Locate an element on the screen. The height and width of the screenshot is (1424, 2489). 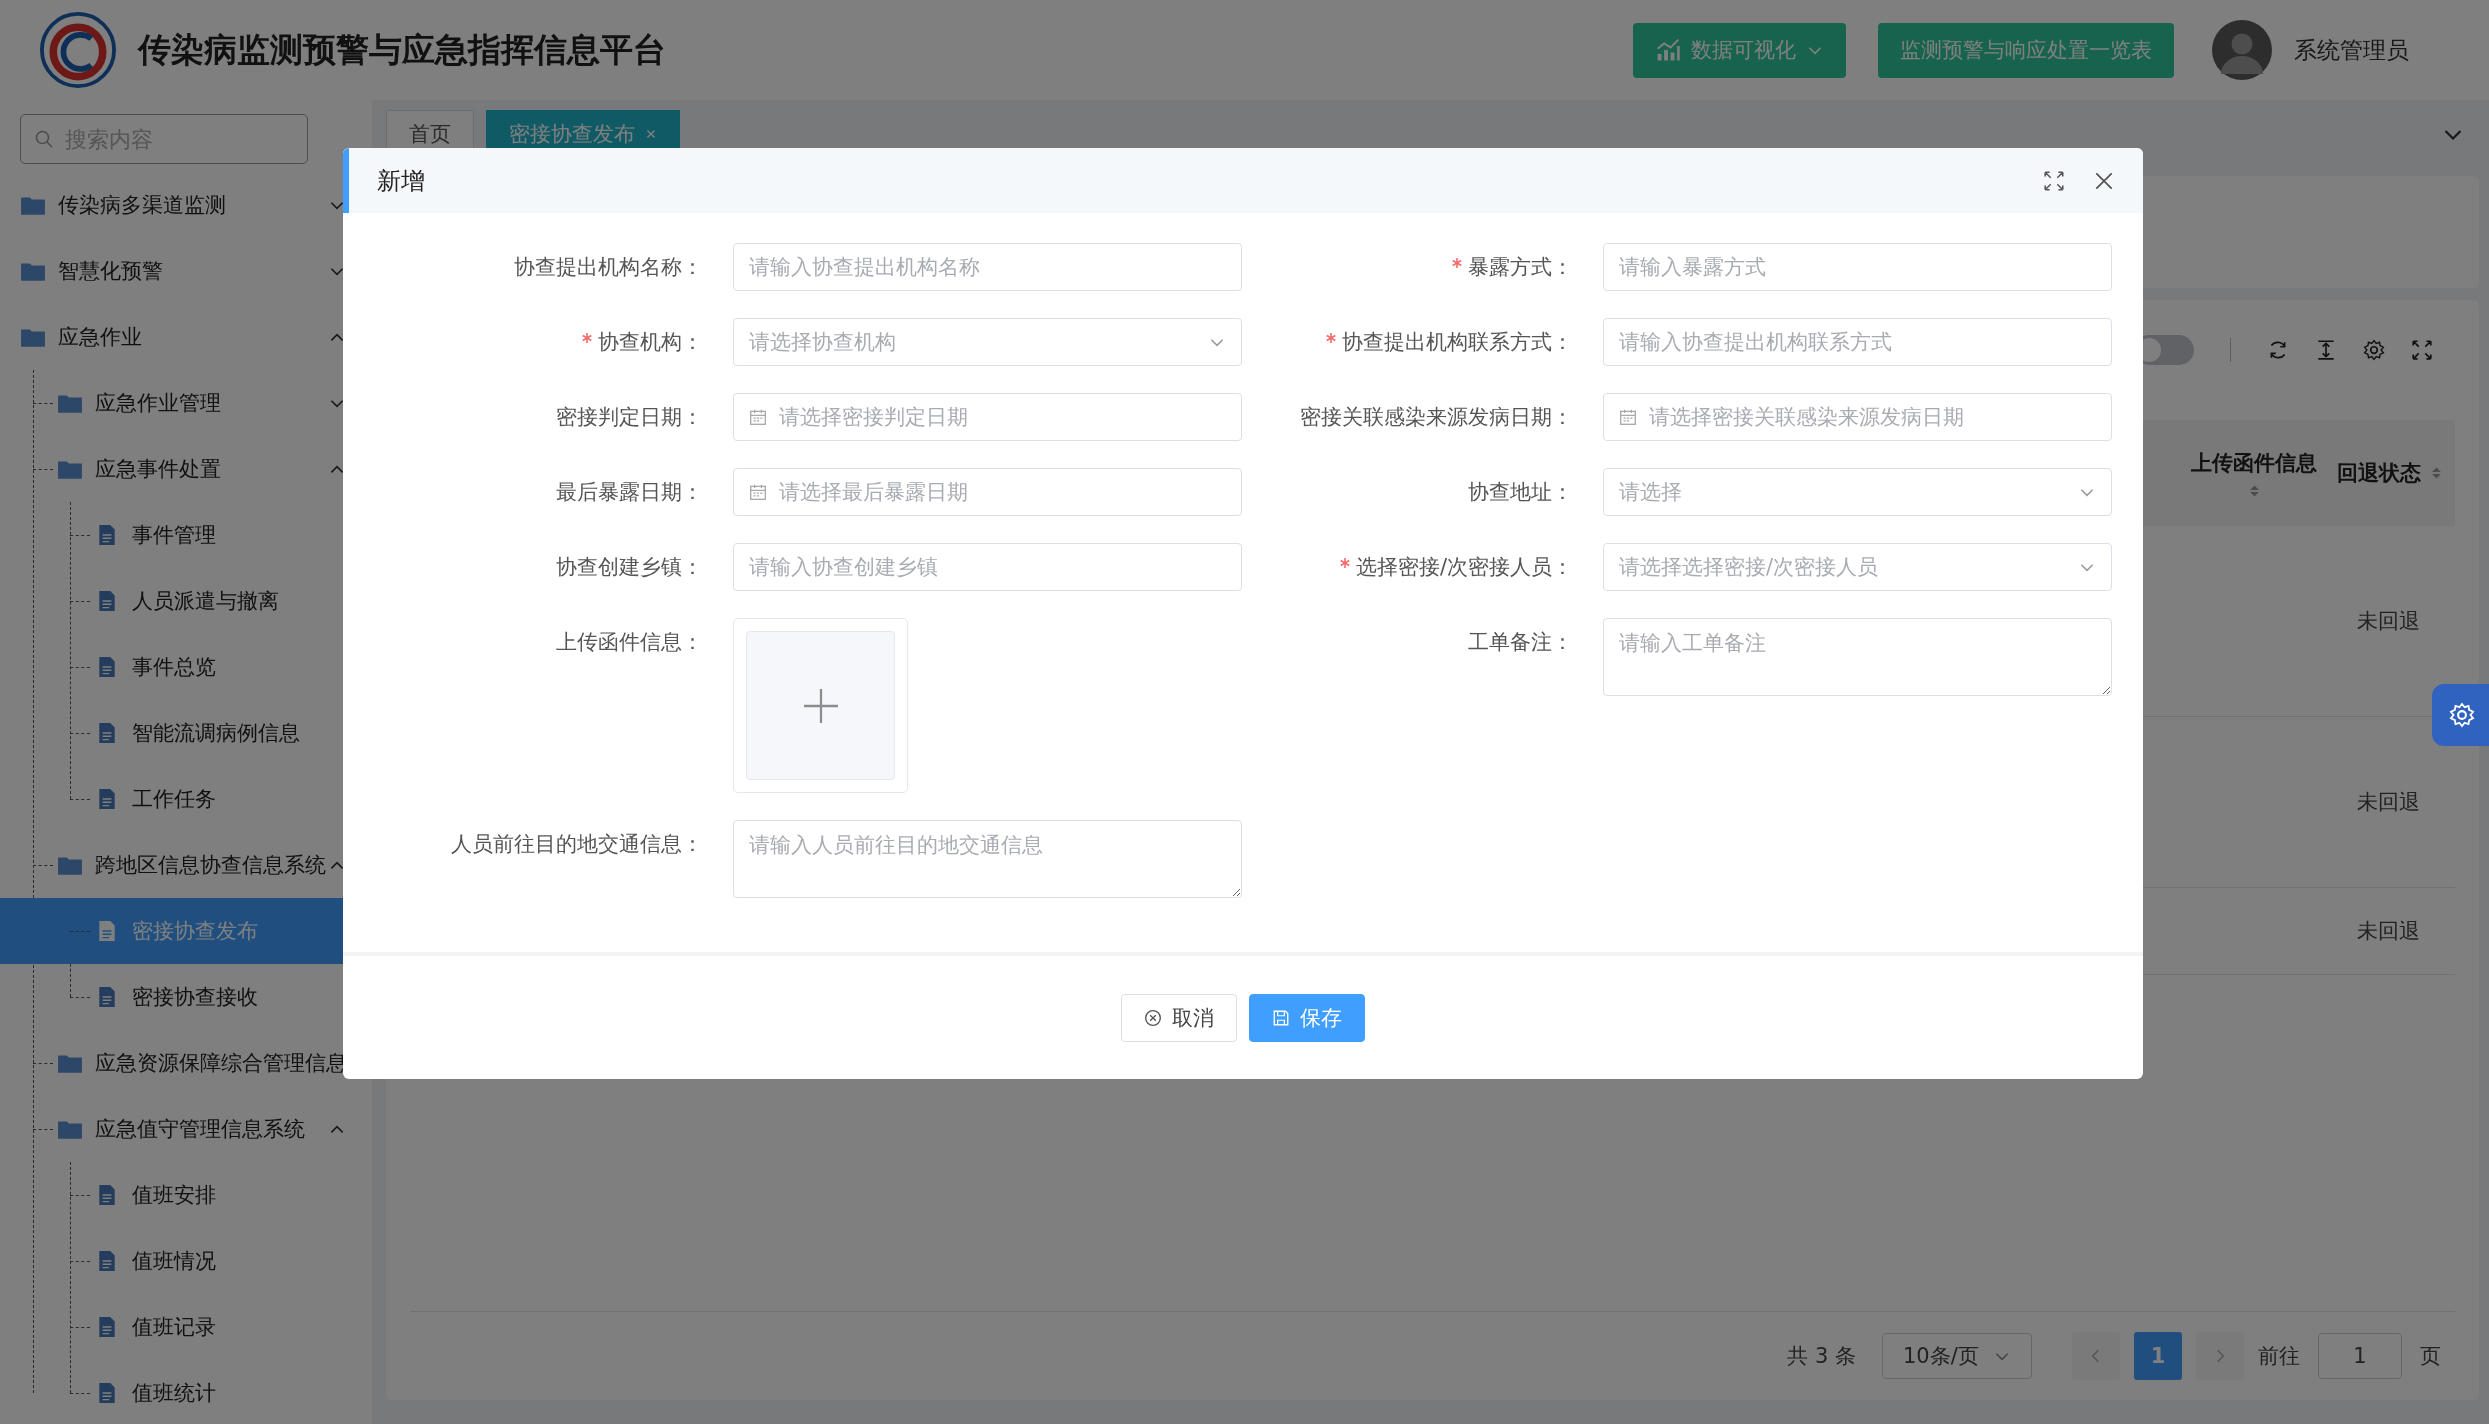
field-label: 密接关联感染来源发病日期： is located at coordinates (1436, 417).